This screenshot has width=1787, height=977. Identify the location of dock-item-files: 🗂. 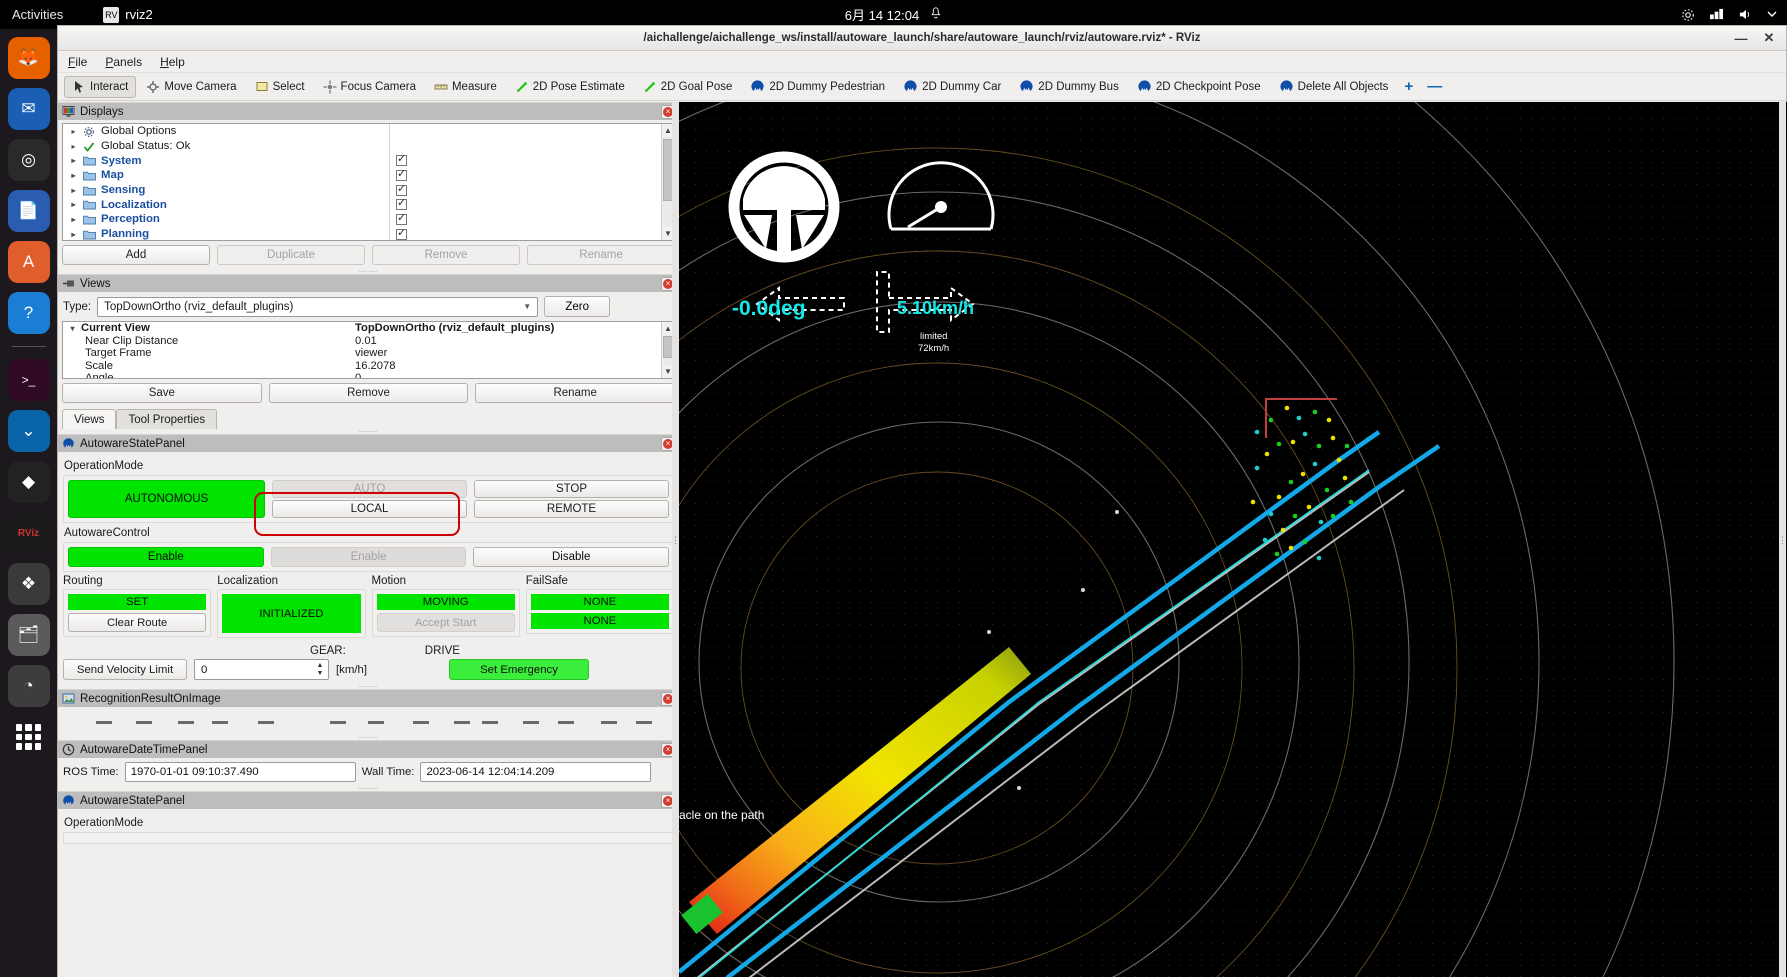
(28, 635).